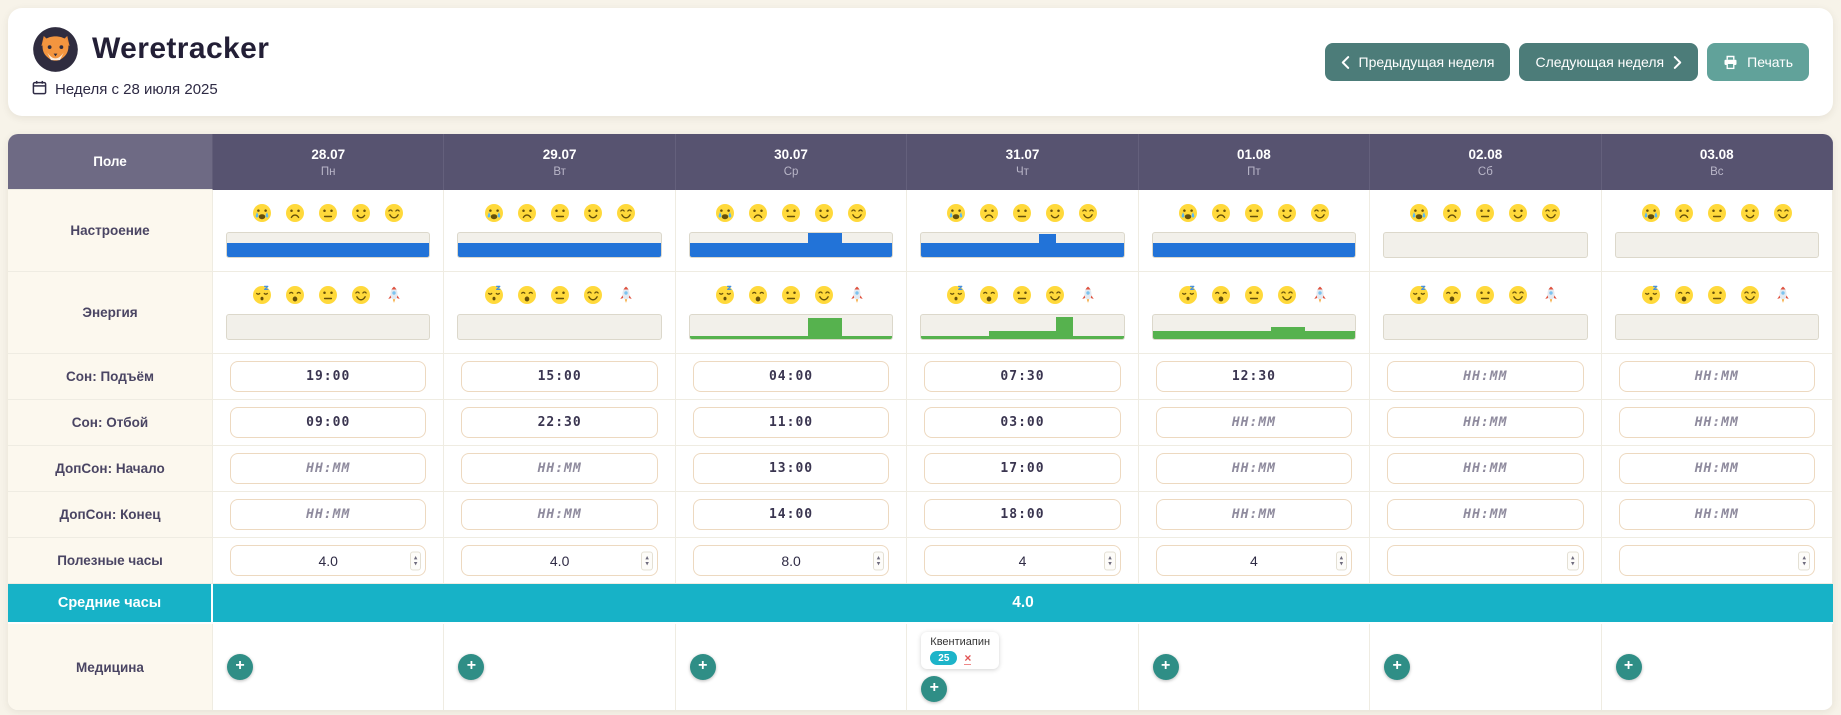 The image size is (1841, 715). I want to click on sleep_wake-input-01.08, so click(1254, 376).